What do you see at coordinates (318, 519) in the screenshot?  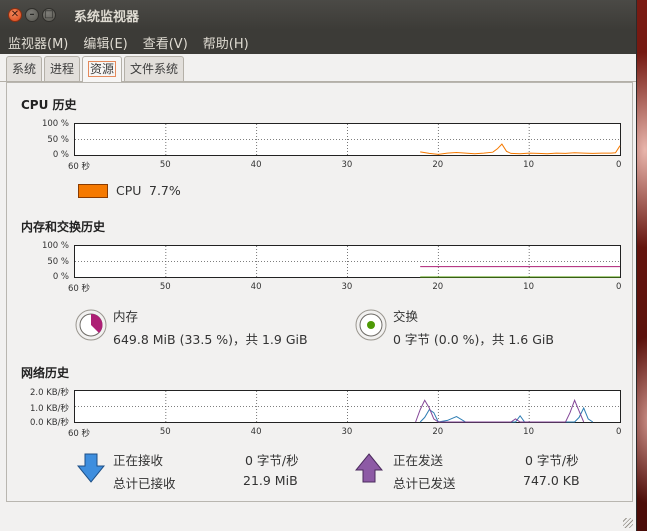 I see `status-bar` at bounding box center [318, 519].